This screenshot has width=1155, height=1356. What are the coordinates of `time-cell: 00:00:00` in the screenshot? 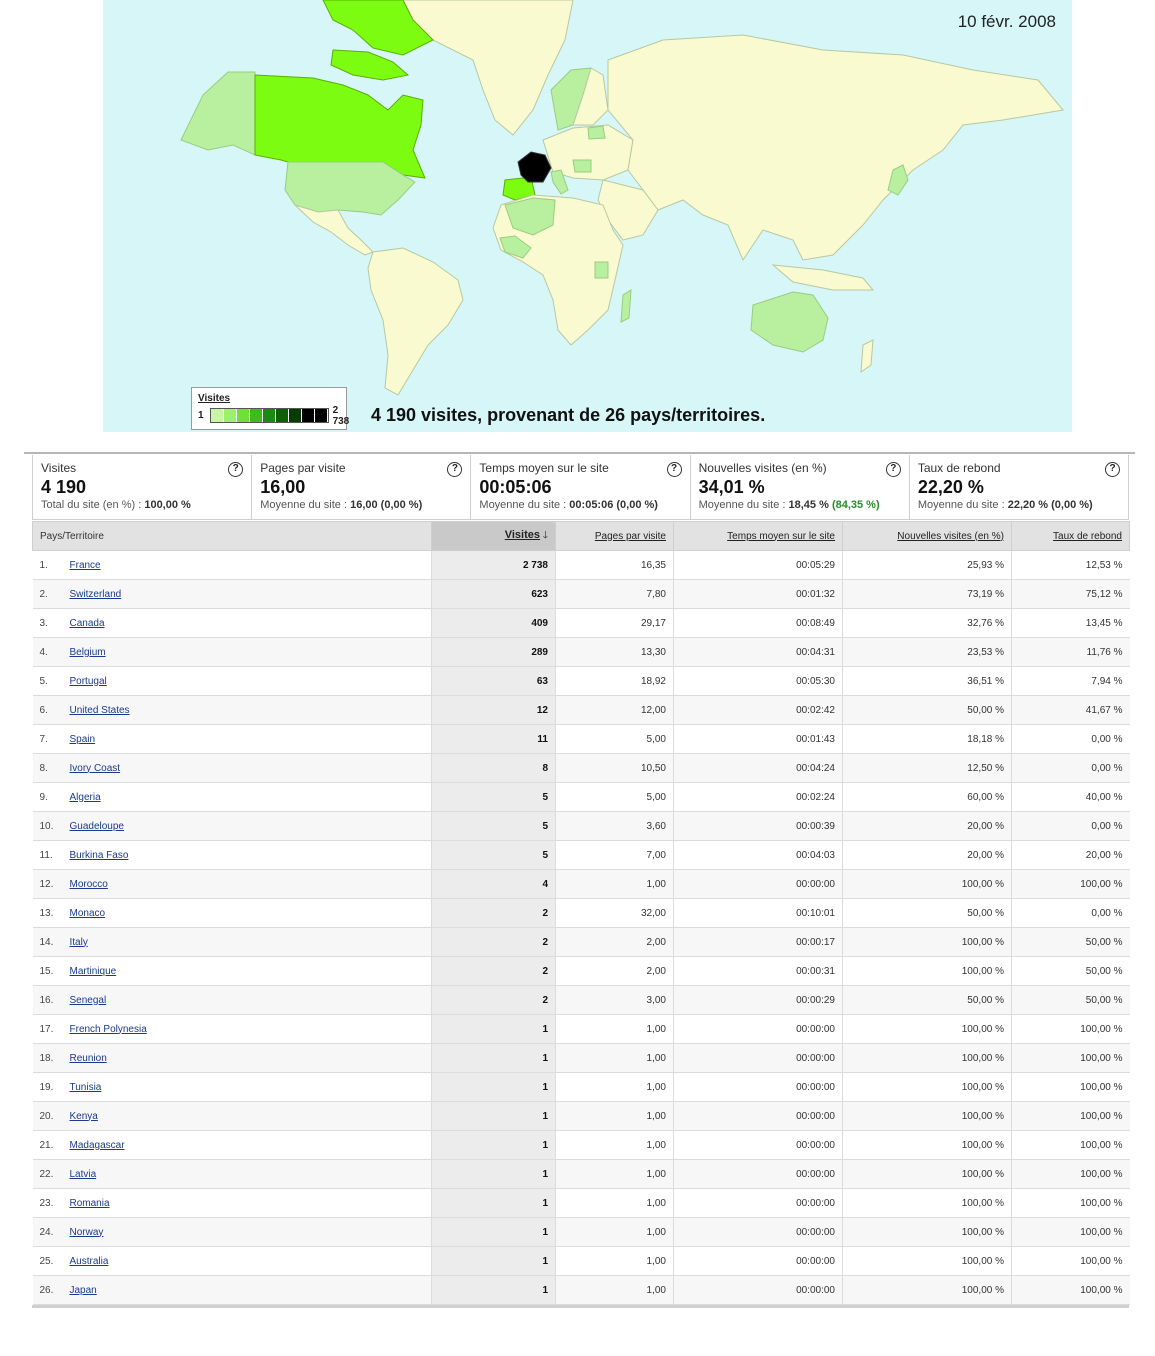 It's located at (758, 1145).